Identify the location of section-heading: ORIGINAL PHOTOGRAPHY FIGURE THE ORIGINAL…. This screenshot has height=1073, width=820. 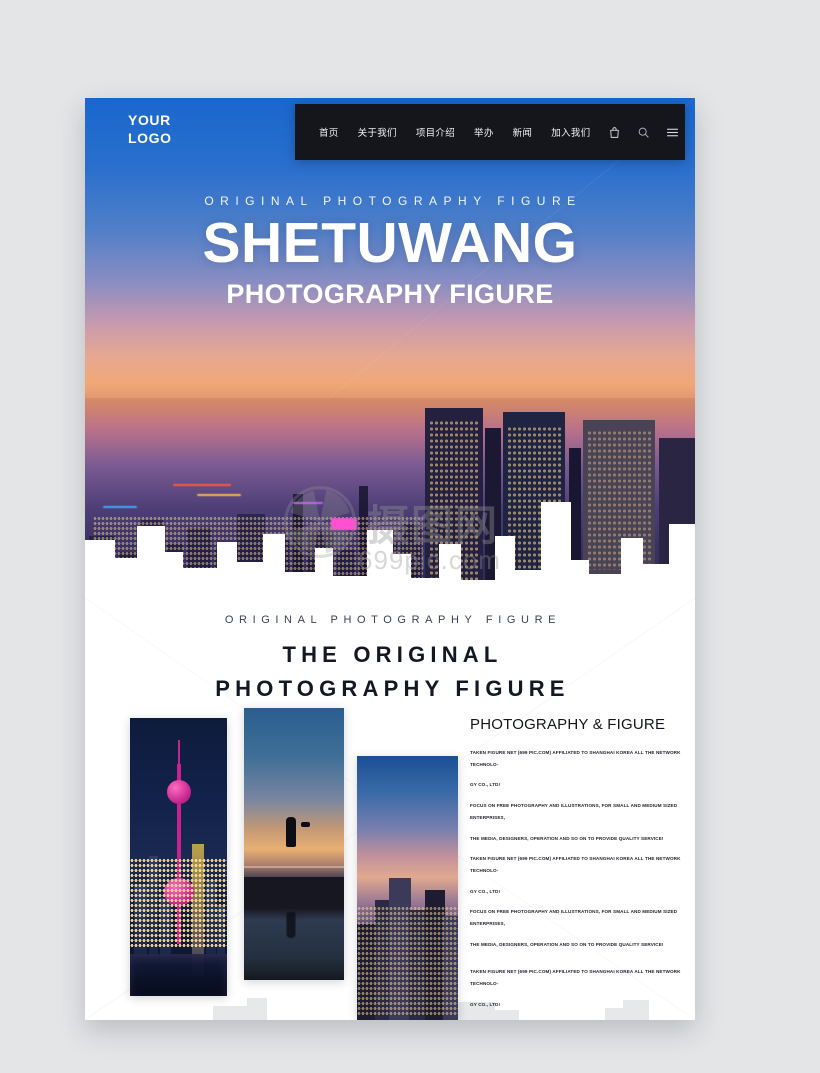
(390, 652).